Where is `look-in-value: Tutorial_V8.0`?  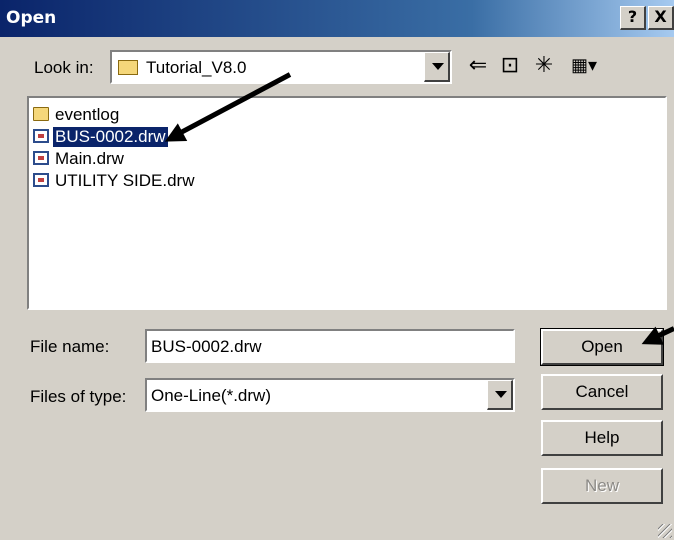 look-in-value: Tutorial_V8.0 is located at coordinates (196, 67).